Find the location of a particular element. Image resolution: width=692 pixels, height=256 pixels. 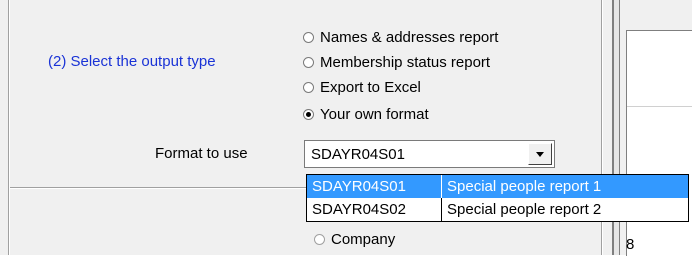

dropdown-option: SDAYR04S02 Special people report 2 is located at coordinates (497, 209).